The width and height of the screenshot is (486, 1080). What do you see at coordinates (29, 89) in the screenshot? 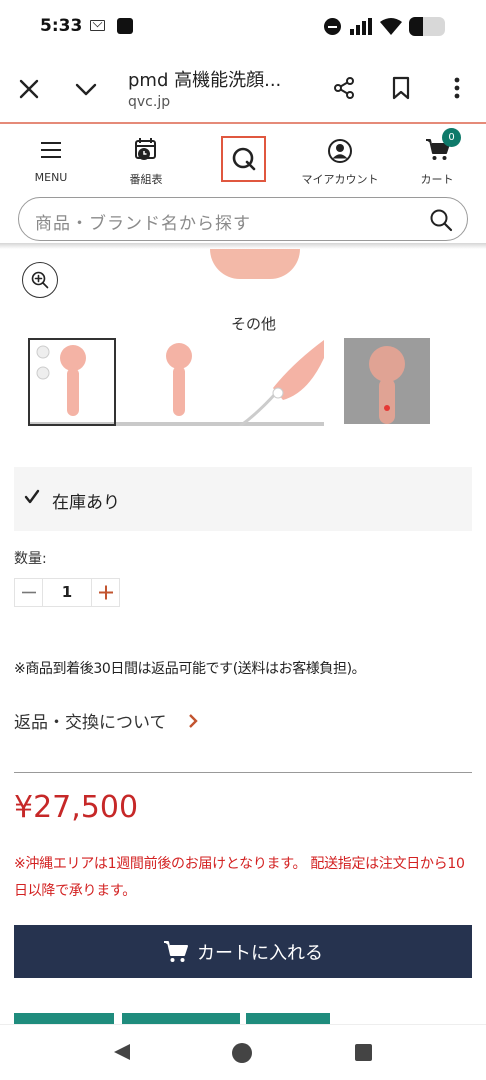
I see `close-icon` at bounding box center [29, 89].